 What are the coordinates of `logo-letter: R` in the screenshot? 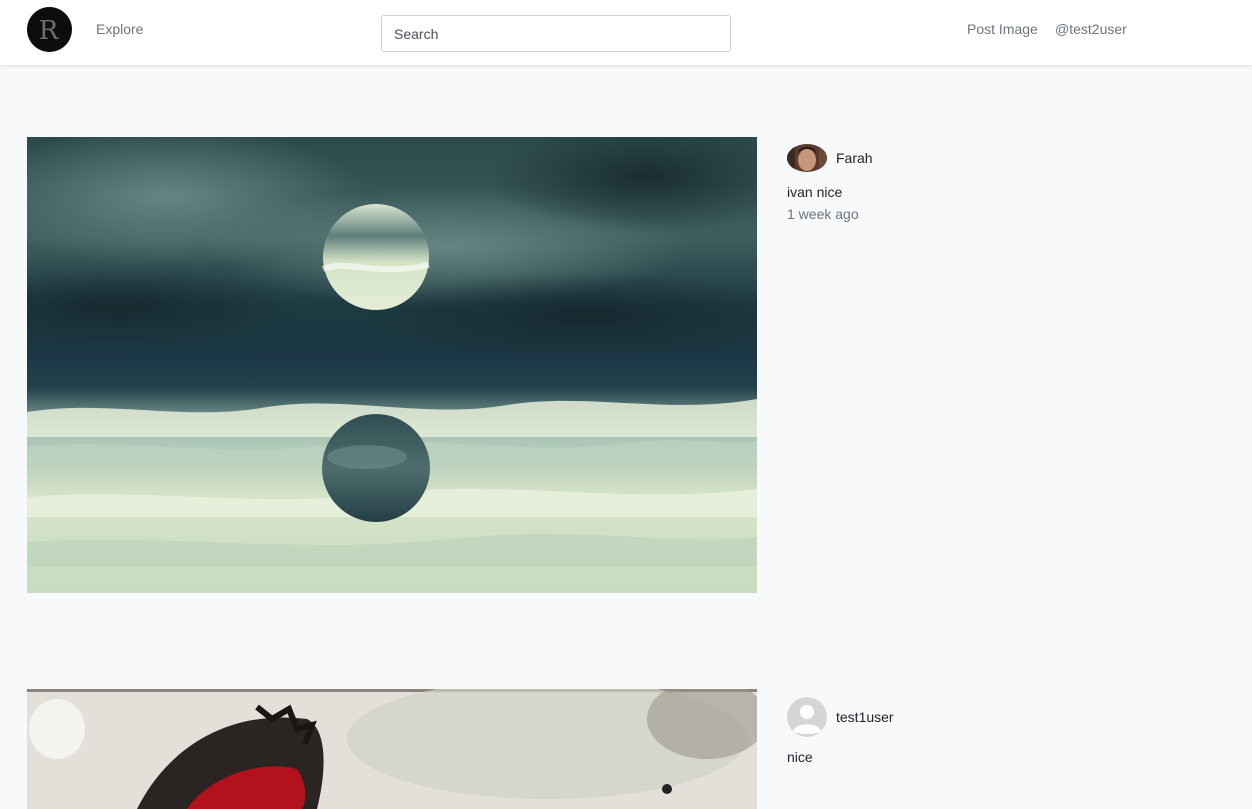 It's located at (48, 30).